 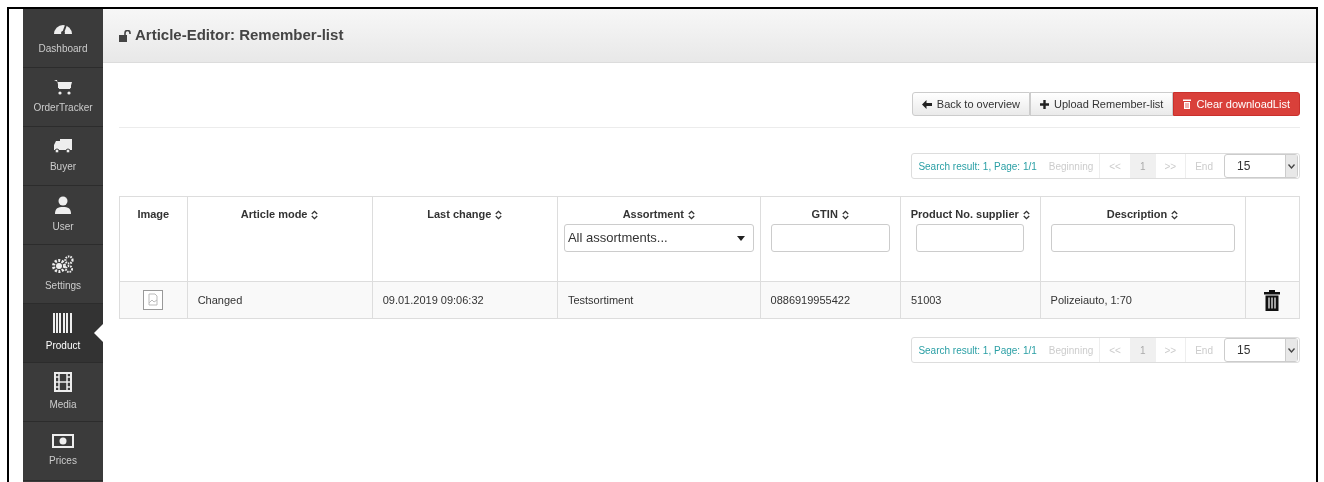 What do you see at coordinates (1272, 300) in the screenshot?
I see `delete-icon` at bounding box center [1272, 300].